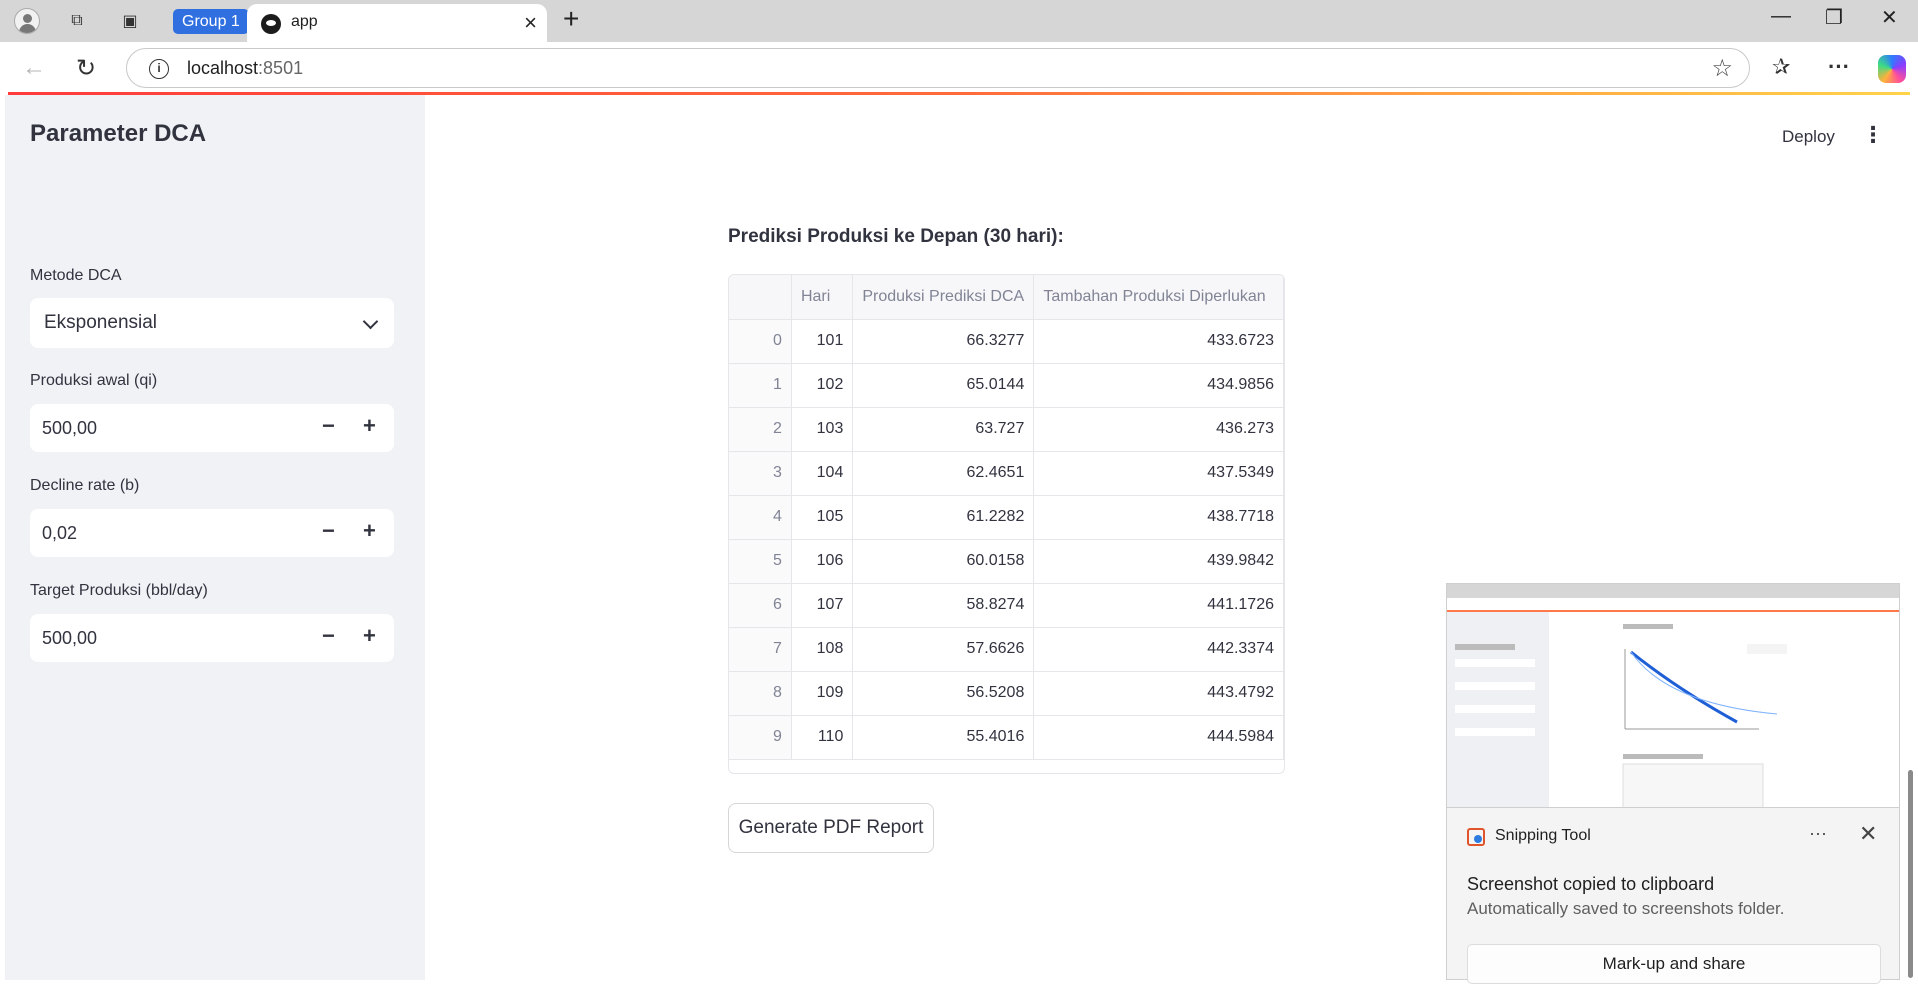 This screenshot has height=984, width=1918. I want to click on initial-production-value: 500,00, so click(69, 428).